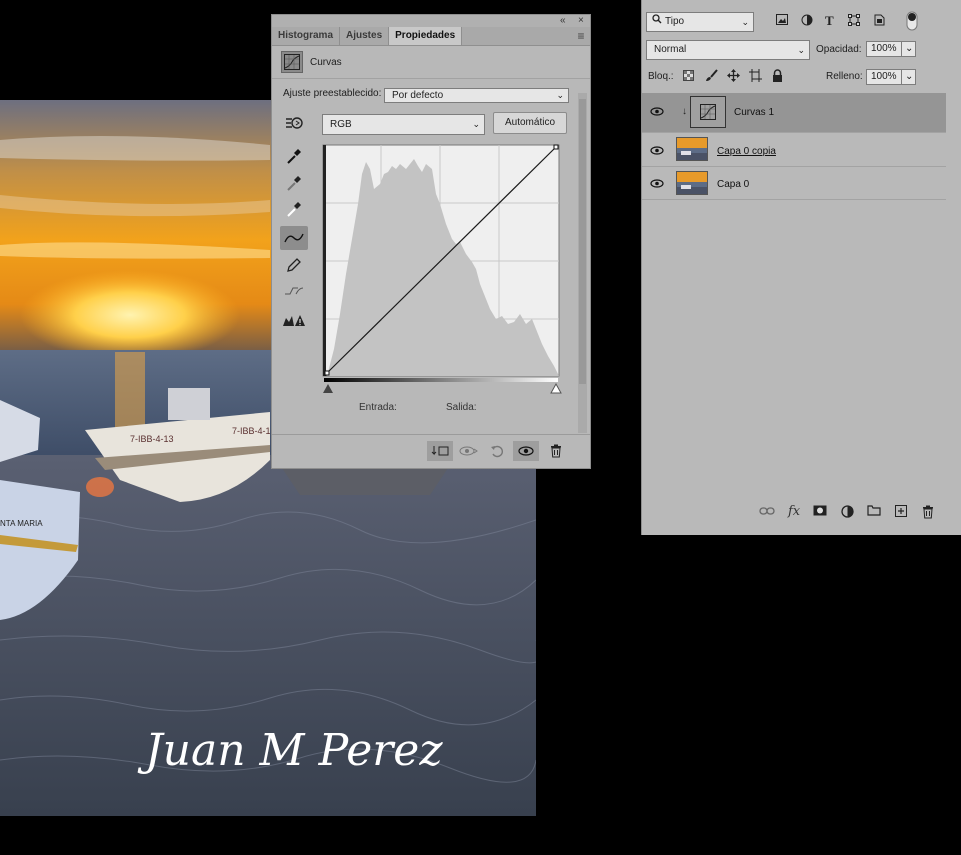 The width and height of the screenshot is (961, 855). I want to click on opacity-value: 100%, so click(884, 48).